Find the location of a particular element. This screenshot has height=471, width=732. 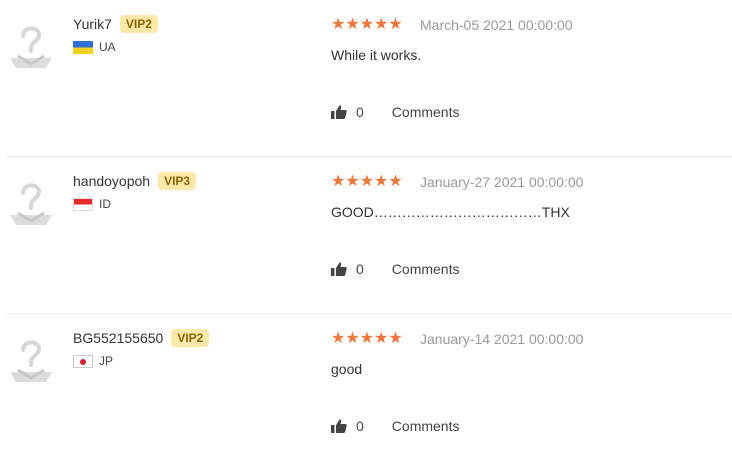

reviewer-name: Yurik7 VIP2 is located at coordinates (115, 24).